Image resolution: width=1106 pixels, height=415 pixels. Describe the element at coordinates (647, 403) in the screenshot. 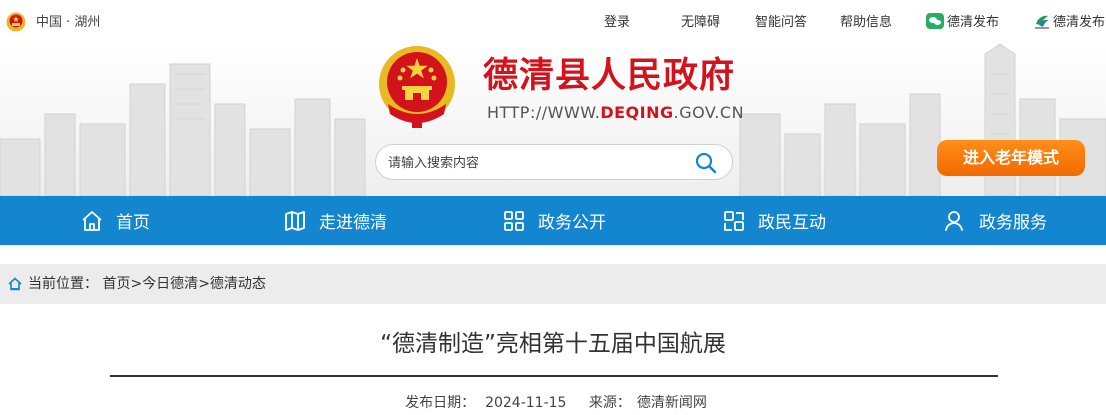

I see `article-source: 来源： 德清新闻网` at that location.